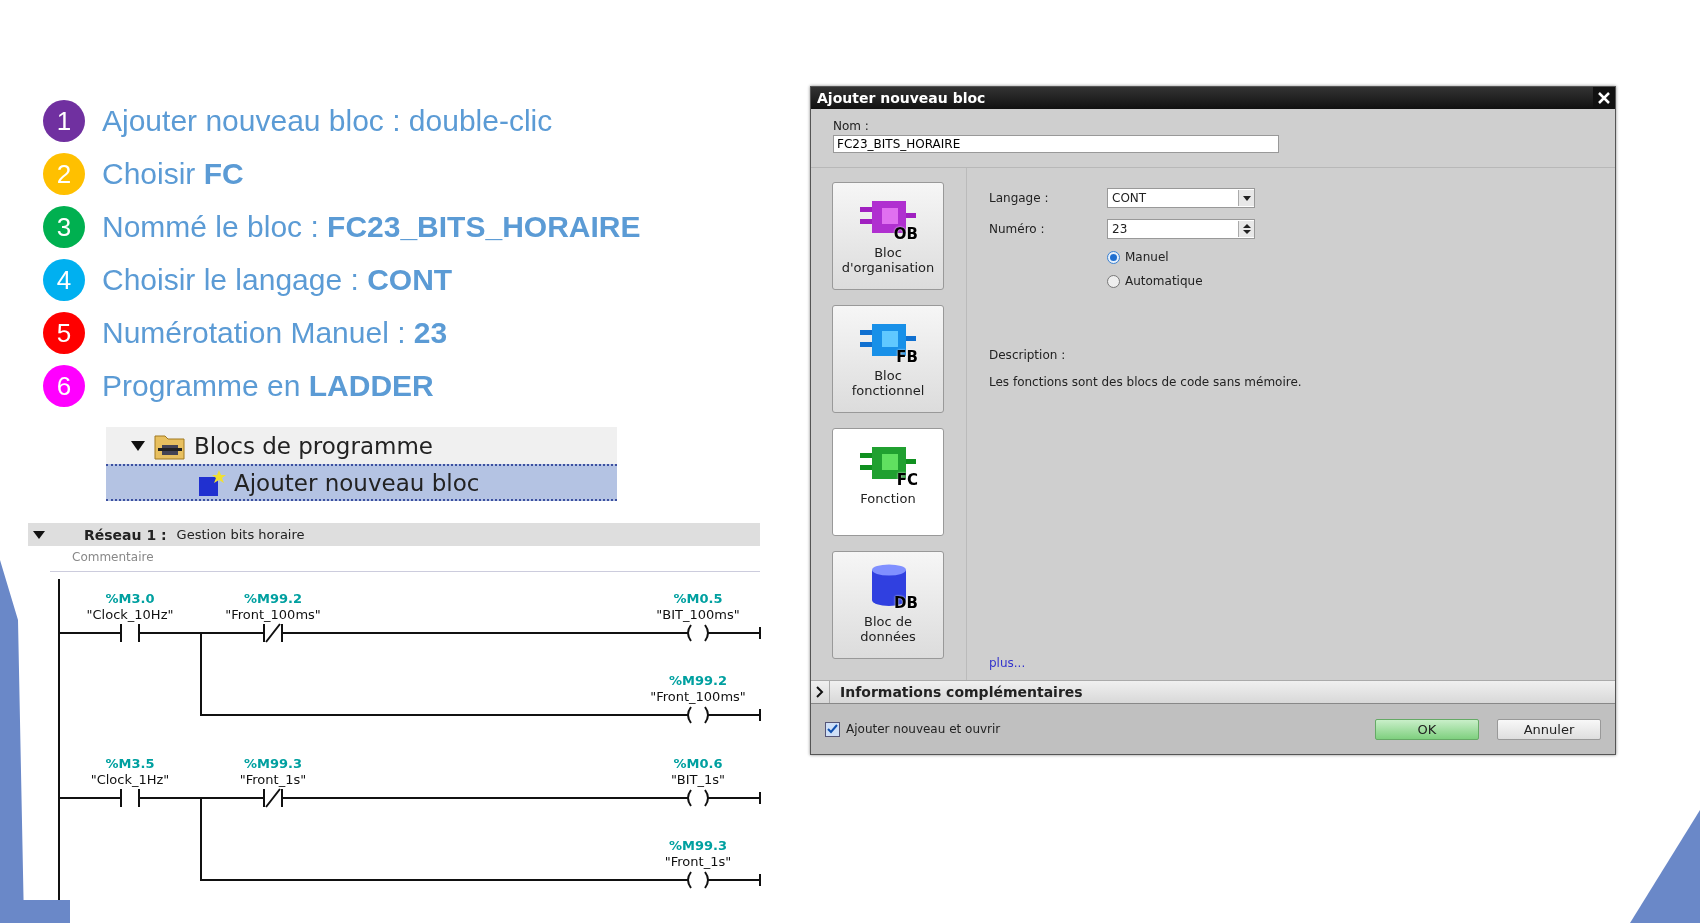  What do you see at coordinates (888, 482) in the screenshot?
I see `block-type-button: FC Fonction` at bounding box center [888, 482].